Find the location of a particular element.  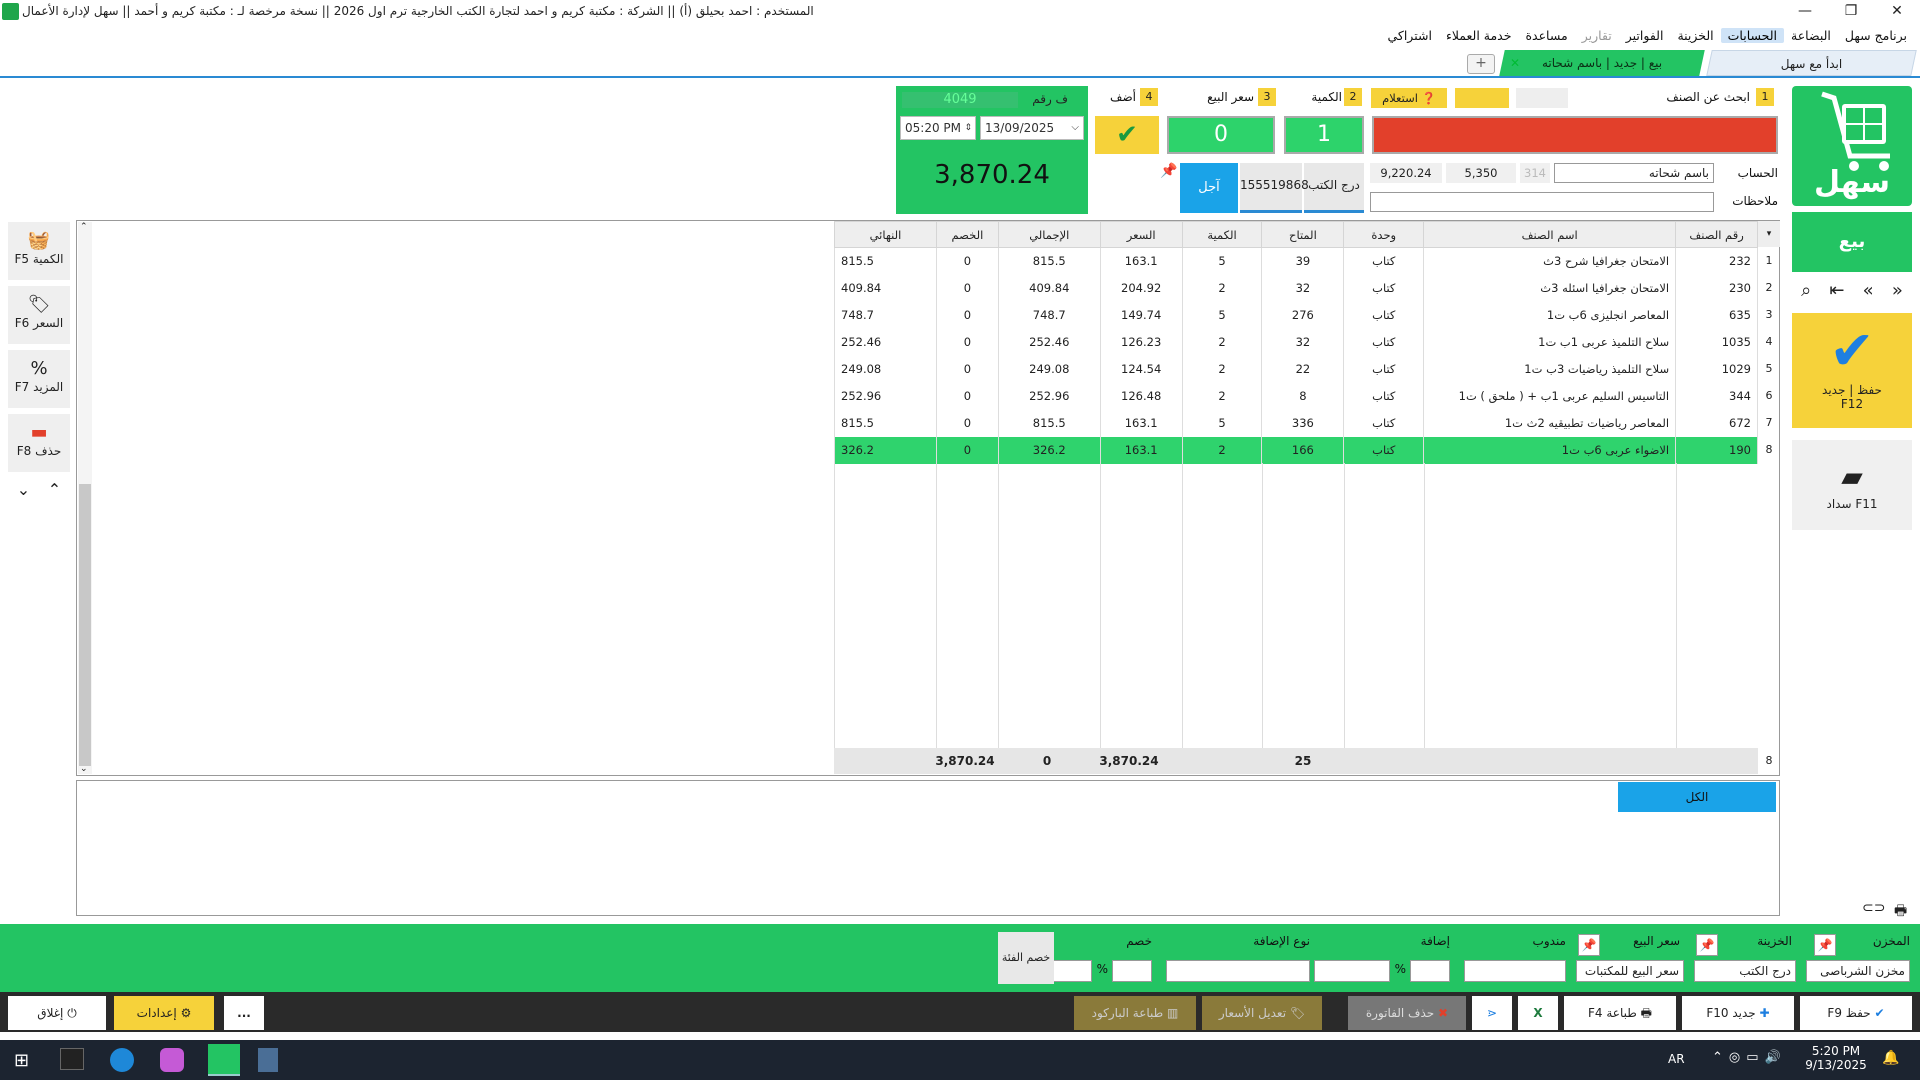

store-select: مخزن الشرباصى is located at coordinates (1858, 971).